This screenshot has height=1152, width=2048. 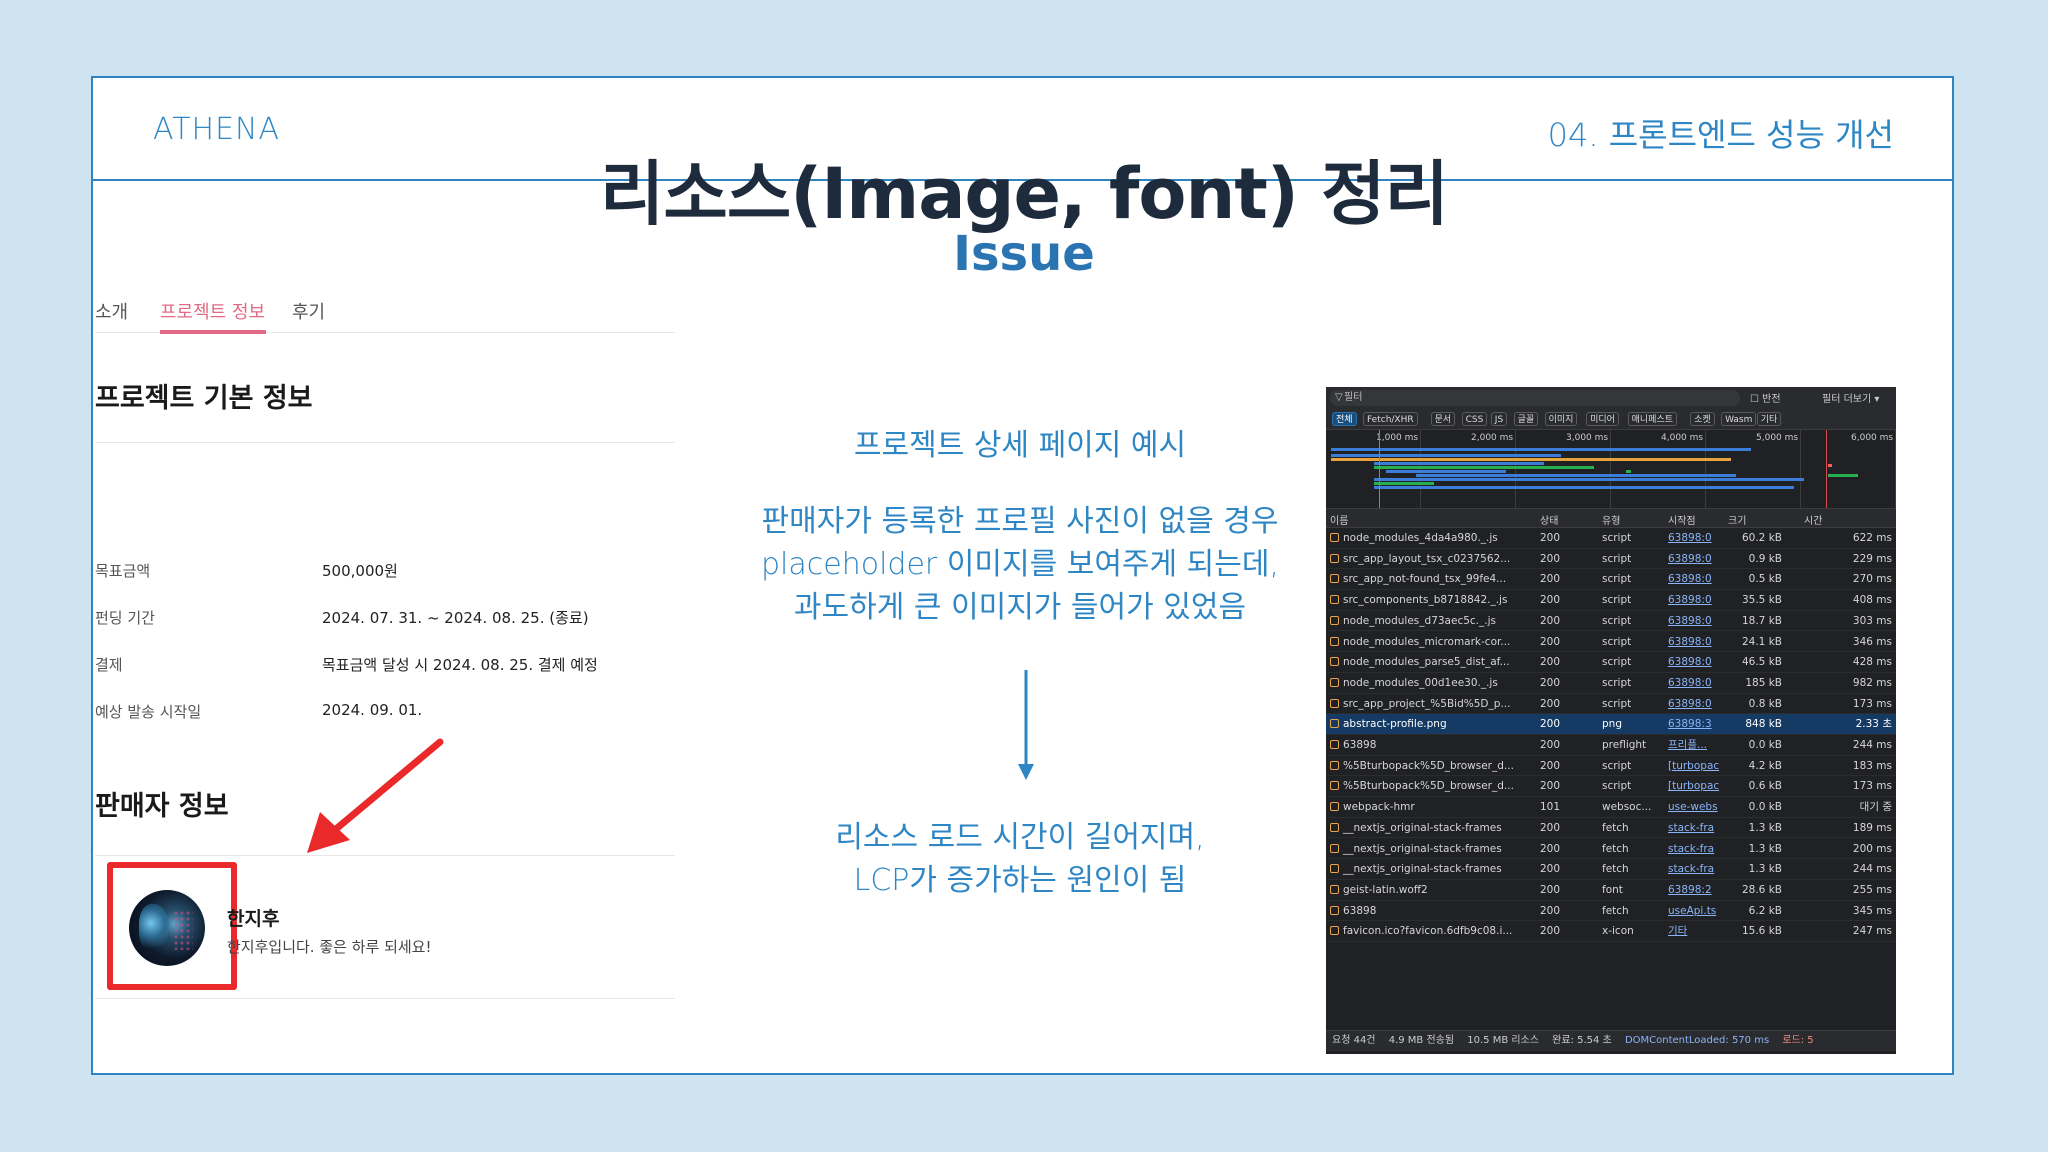 I want to click on column-type: 유형, so click(x=1632, y=519).